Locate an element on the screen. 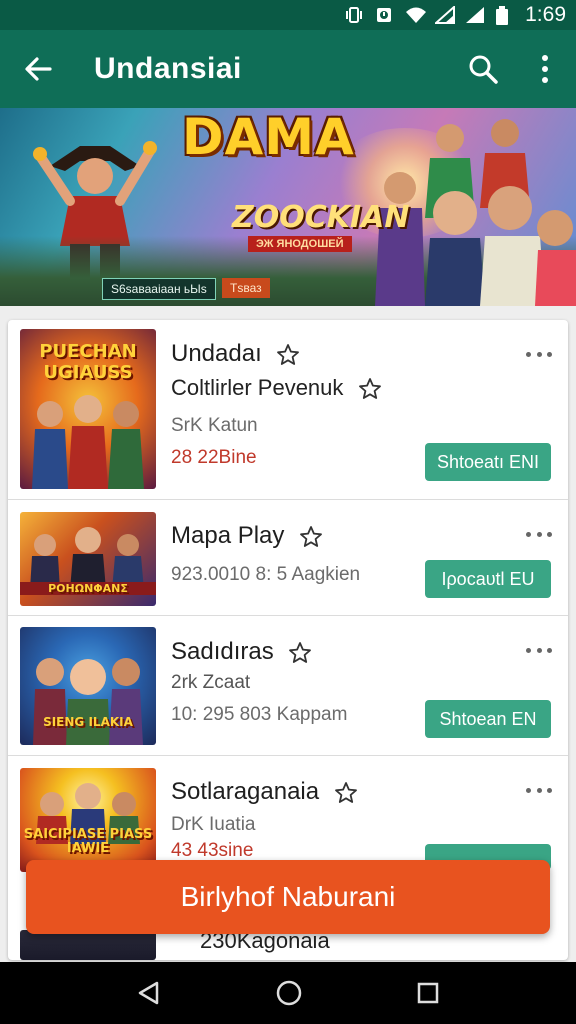 This screenshot has height=1024, width=576. system-nav-bar is located at coordinates (288, 993).